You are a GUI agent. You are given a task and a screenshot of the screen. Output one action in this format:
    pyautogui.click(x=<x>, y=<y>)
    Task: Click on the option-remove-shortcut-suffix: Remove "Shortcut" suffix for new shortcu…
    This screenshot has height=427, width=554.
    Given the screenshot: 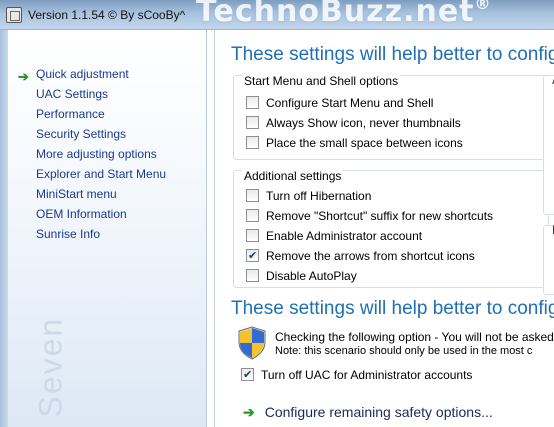 What is the action you would take?
    pyautogui.click(x=369, y=217)
    